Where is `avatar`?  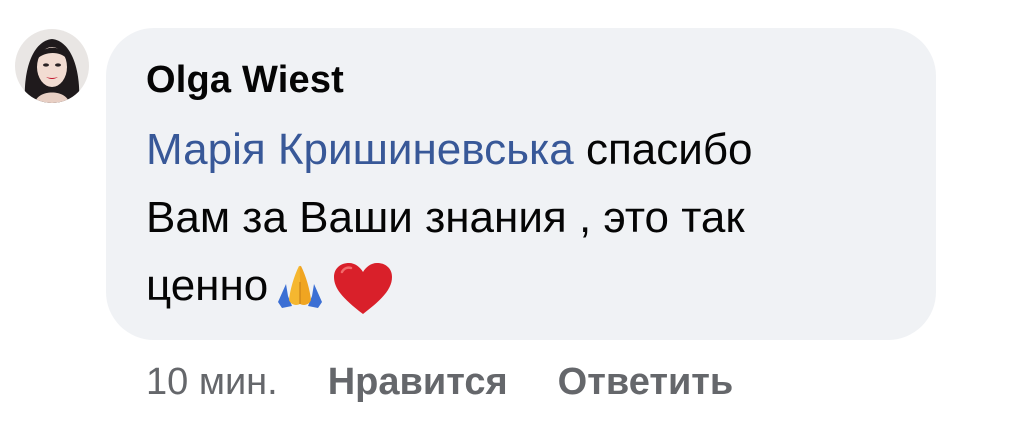 avatar is located at coordinates (52, 66).